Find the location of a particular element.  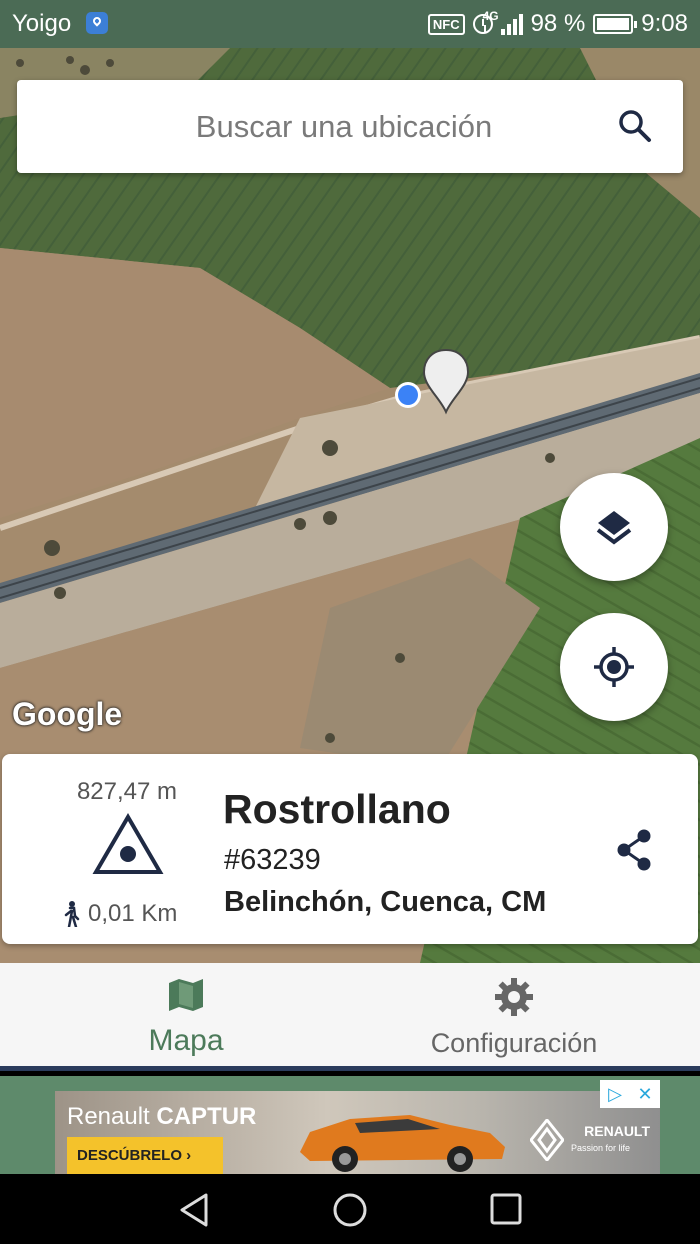

bottom-navigation: Mapa Configuración is located at coordinates (350, 1017).